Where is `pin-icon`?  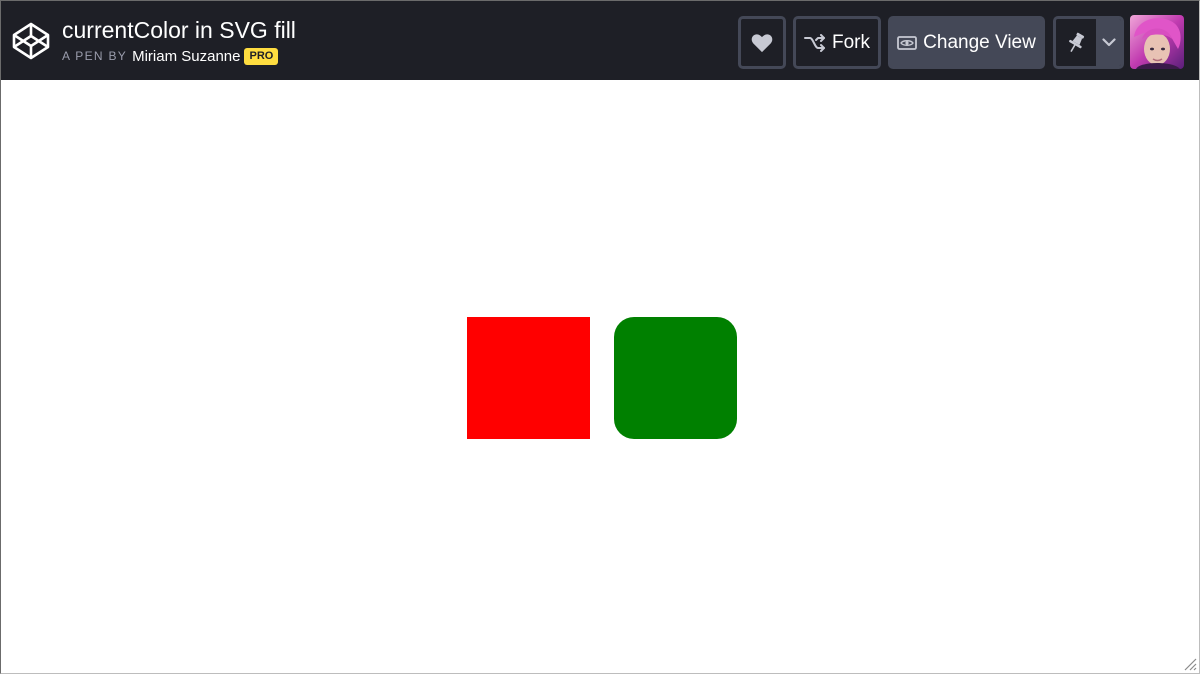
pin-icon is located at coordinates (1077, 42).